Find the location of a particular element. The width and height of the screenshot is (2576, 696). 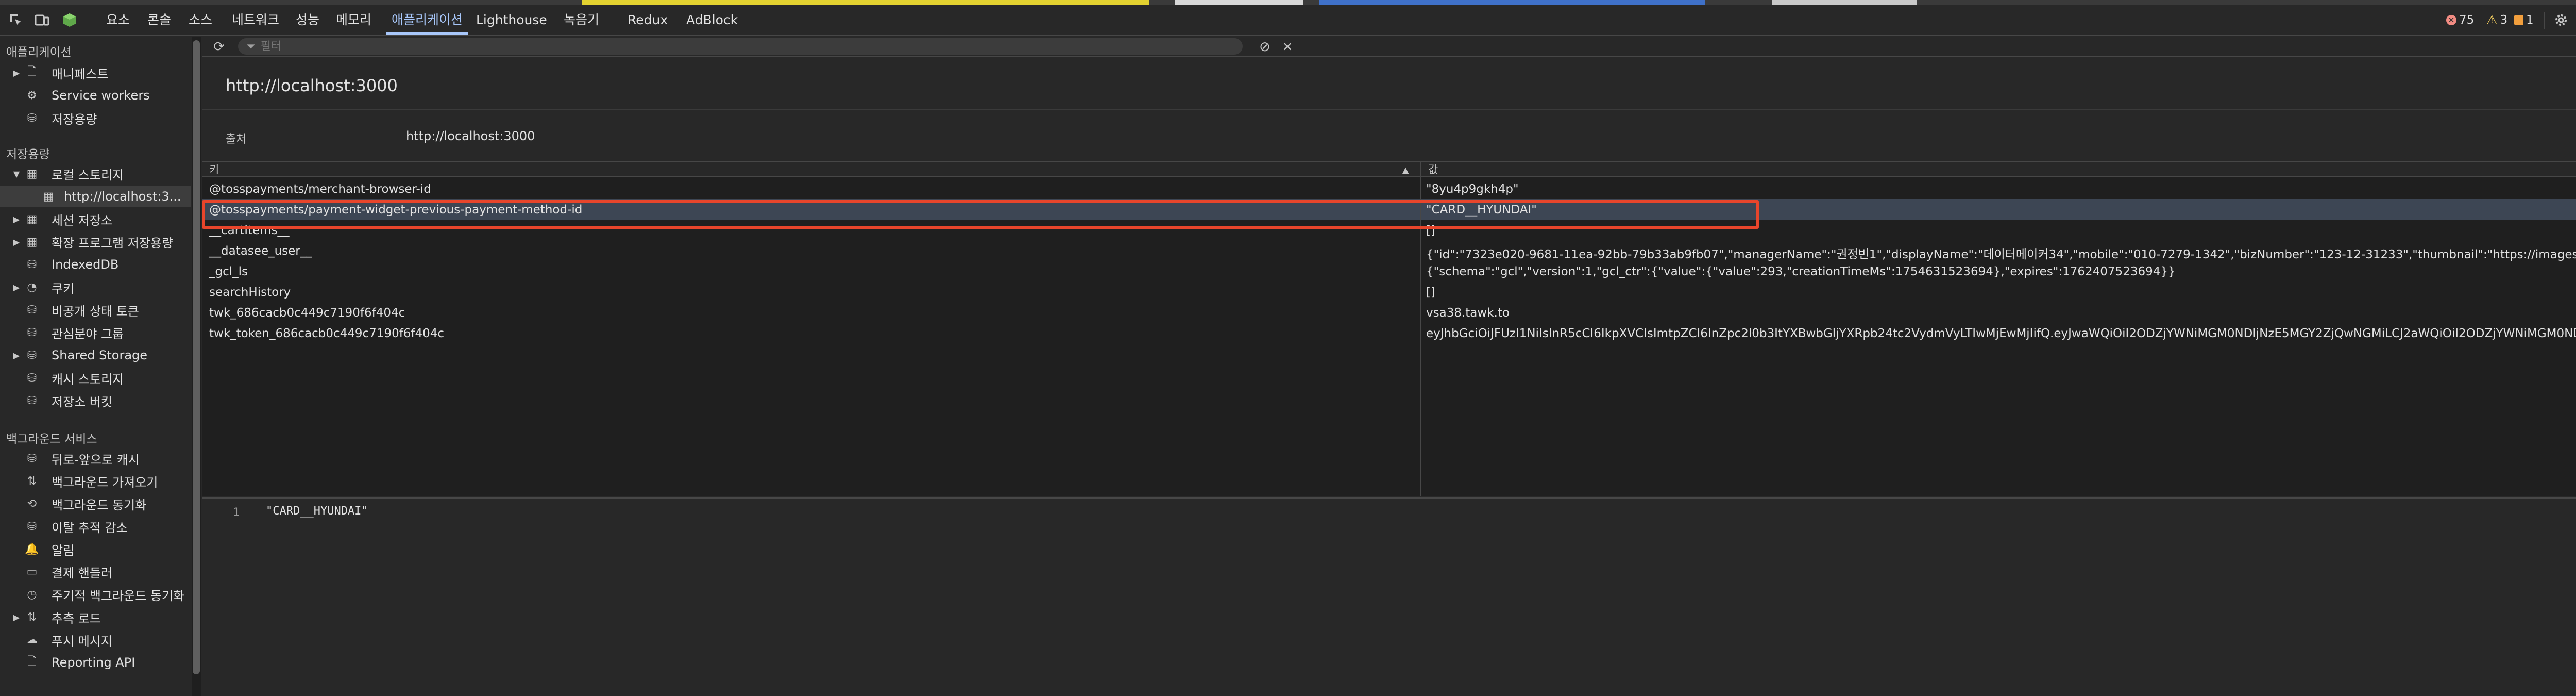

sidebar-item-background-sync: ⟲ 백그라운드 동기화 is located at coordinates (95, 504).